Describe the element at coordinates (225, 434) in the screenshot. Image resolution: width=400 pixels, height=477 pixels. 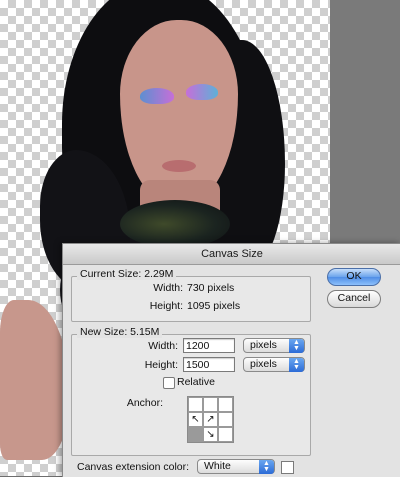
I see `anchor-cell-bottom-right` at that location.